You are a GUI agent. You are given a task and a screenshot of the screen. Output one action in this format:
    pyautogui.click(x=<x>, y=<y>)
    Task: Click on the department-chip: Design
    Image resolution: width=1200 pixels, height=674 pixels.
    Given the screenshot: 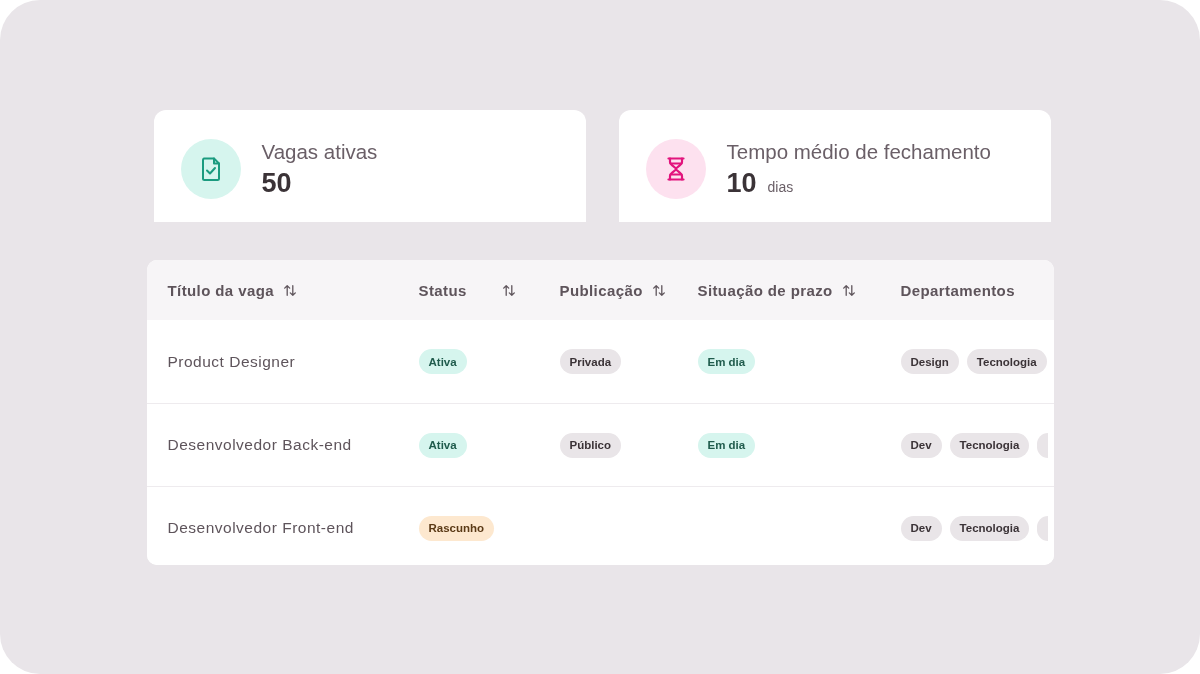 What is the action you would take?
    pyautogui.click(x=929, y=361)
    